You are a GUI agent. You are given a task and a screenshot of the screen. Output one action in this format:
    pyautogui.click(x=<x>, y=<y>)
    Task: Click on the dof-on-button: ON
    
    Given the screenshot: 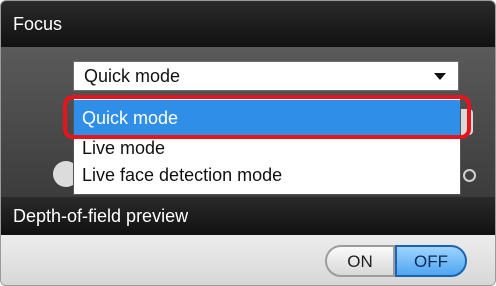 What is the action you would take?
    pyautogui.click(x=360, y=261)
    